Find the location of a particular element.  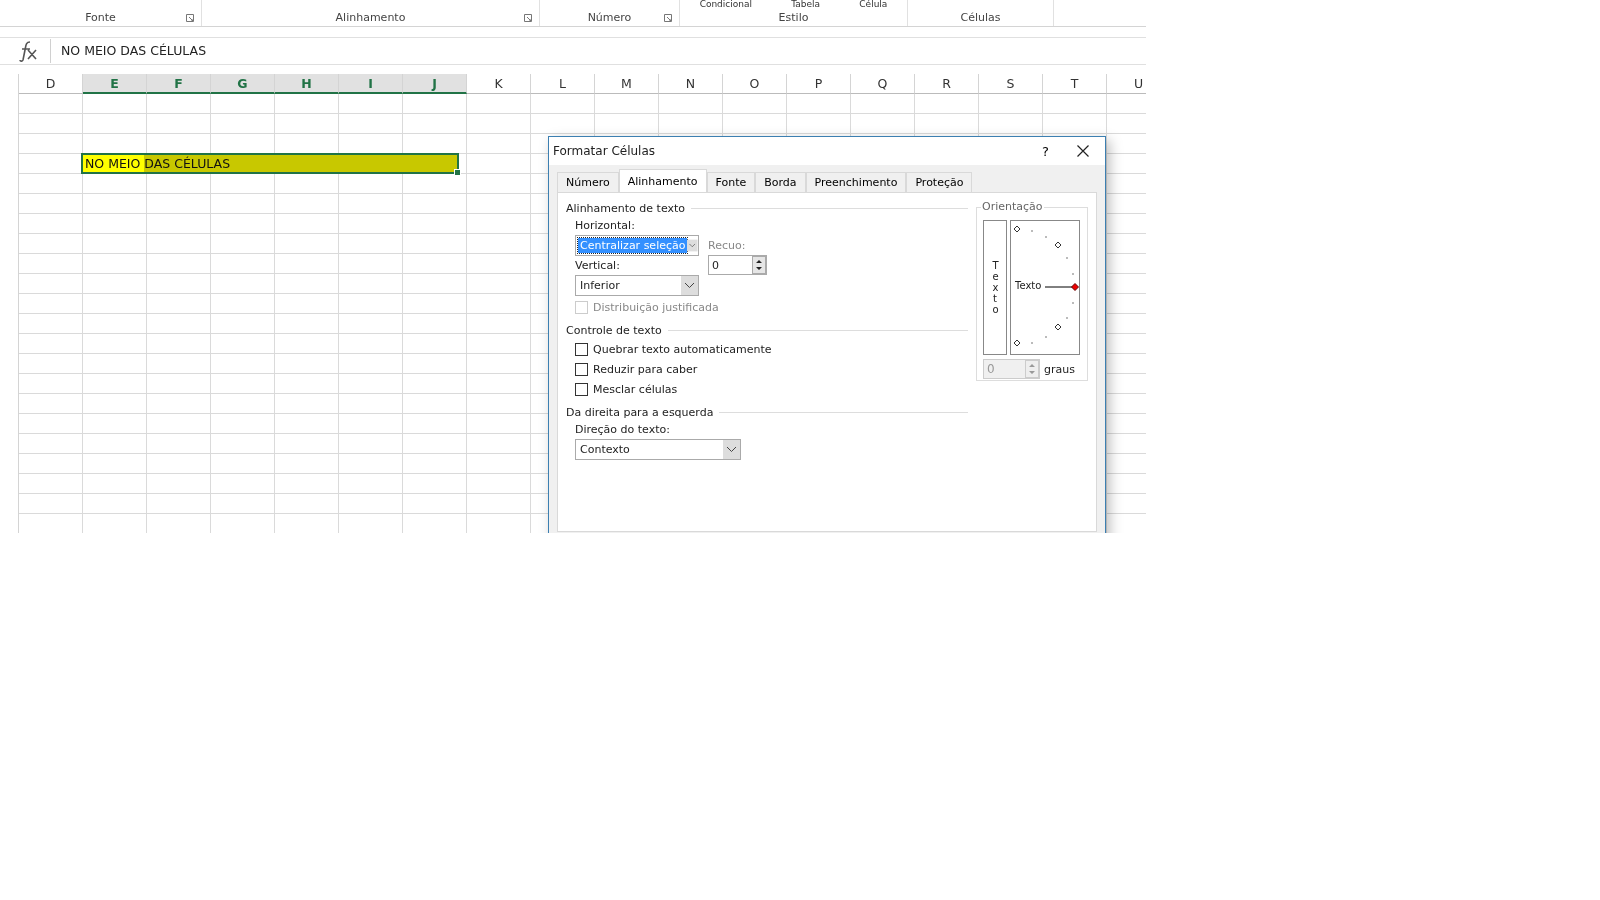

column-header: I is located at coordinates (371, 84).